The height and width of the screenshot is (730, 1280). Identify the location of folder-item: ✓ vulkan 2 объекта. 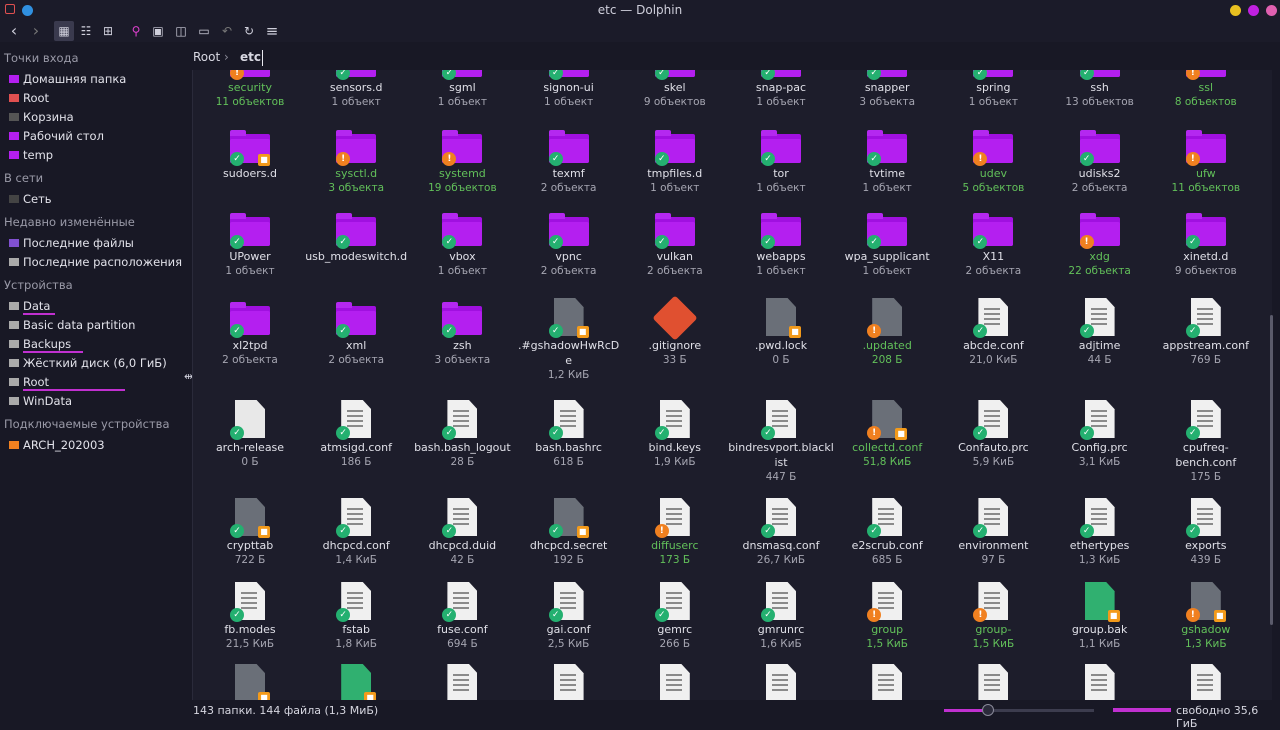
(675, 244).